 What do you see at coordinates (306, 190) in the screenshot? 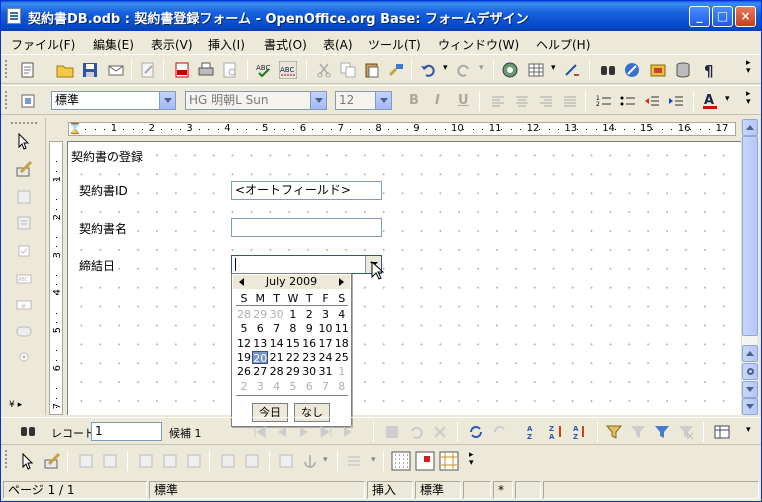
I see `contract-id-field: <オートフィールド>` at bounding box center [306, 190].